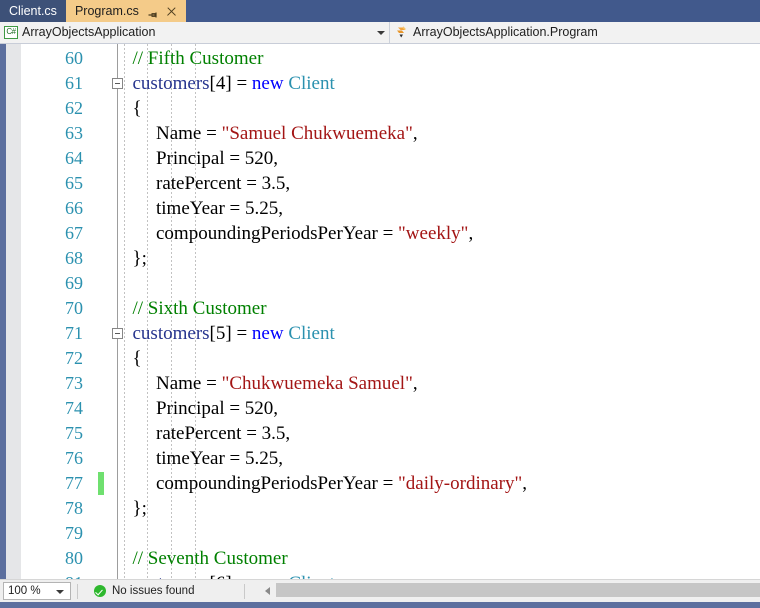 This screenshot has height=608, width=760. Describe the element at coordinates (390, 558) in the screenshot. I see `code-line: 80 // Seventh Customer` at that location.